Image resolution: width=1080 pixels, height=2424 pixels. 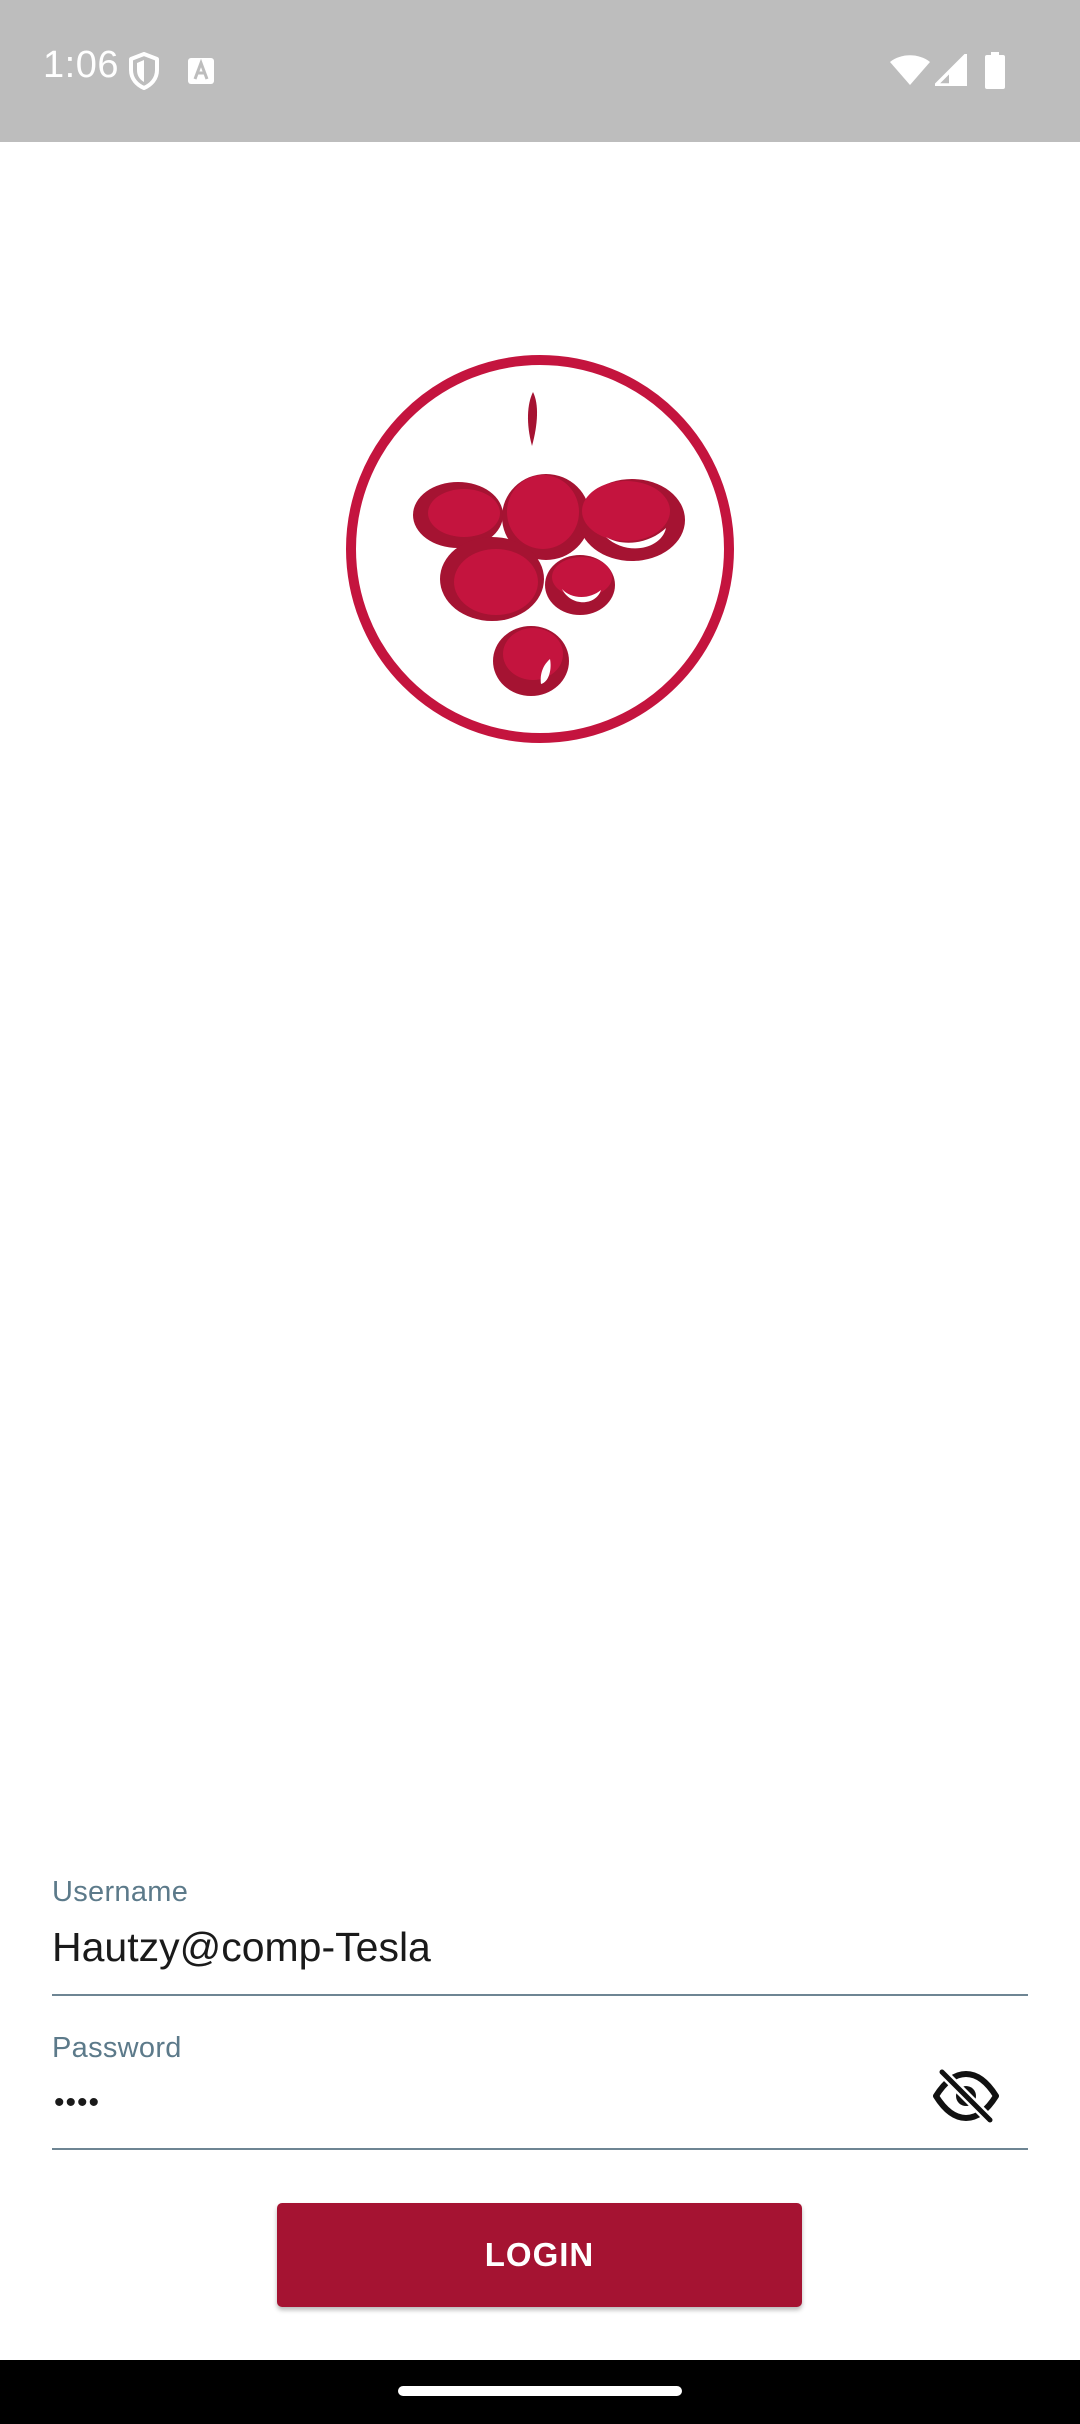 What do you see at coordinates (540, 71) in the screenshot?
I see `status-bar: 1:06` at bounding box center [540, 71].